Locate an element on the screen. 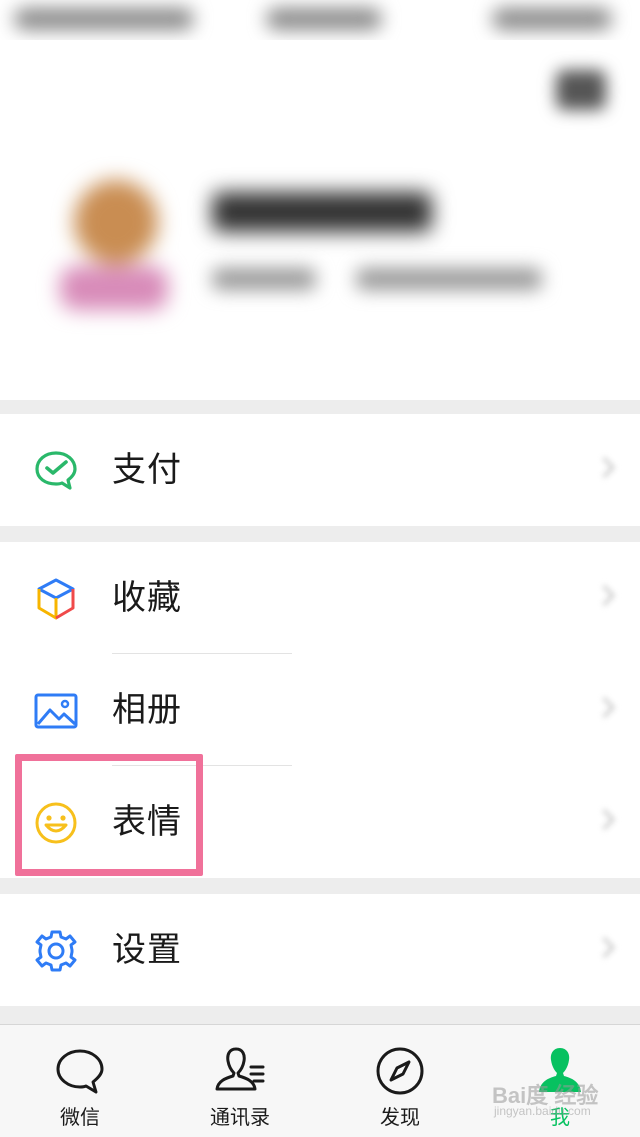 The height and width of the screenshot is (1137, 640). gear-icon is located at coordinates (56, 951).